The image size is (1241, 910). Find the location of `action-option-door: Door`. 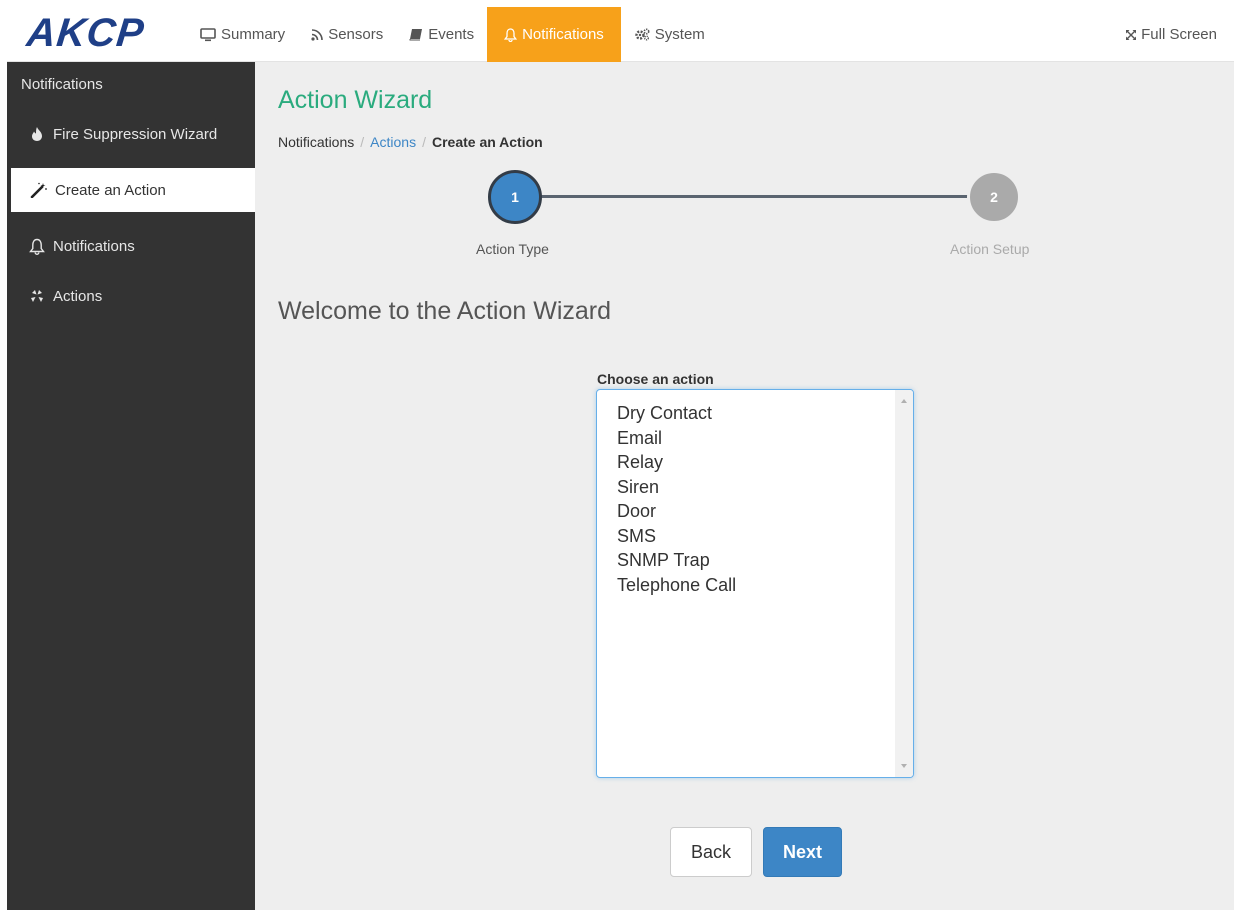

action-option-door: Door is located at coordinates (676, 511).